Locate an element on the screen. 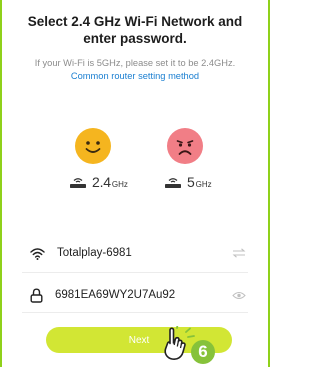 The image size is (320, 367). password-value: 6981EA69WY2U7Au92 is located at coordinates (115, 295).